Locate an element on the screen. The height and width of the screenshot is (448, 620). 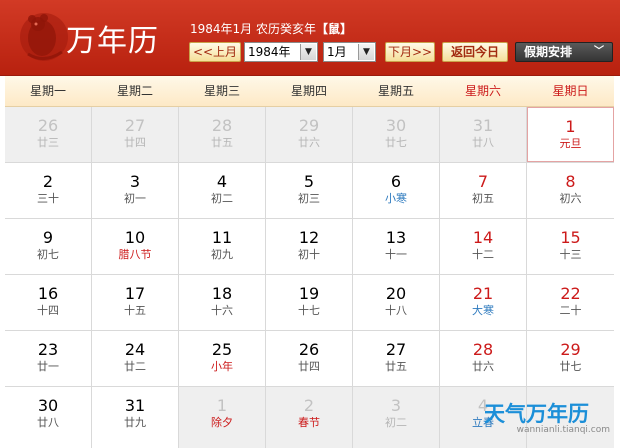
solar-day-number: 10 is located at coordinates (135, 237).